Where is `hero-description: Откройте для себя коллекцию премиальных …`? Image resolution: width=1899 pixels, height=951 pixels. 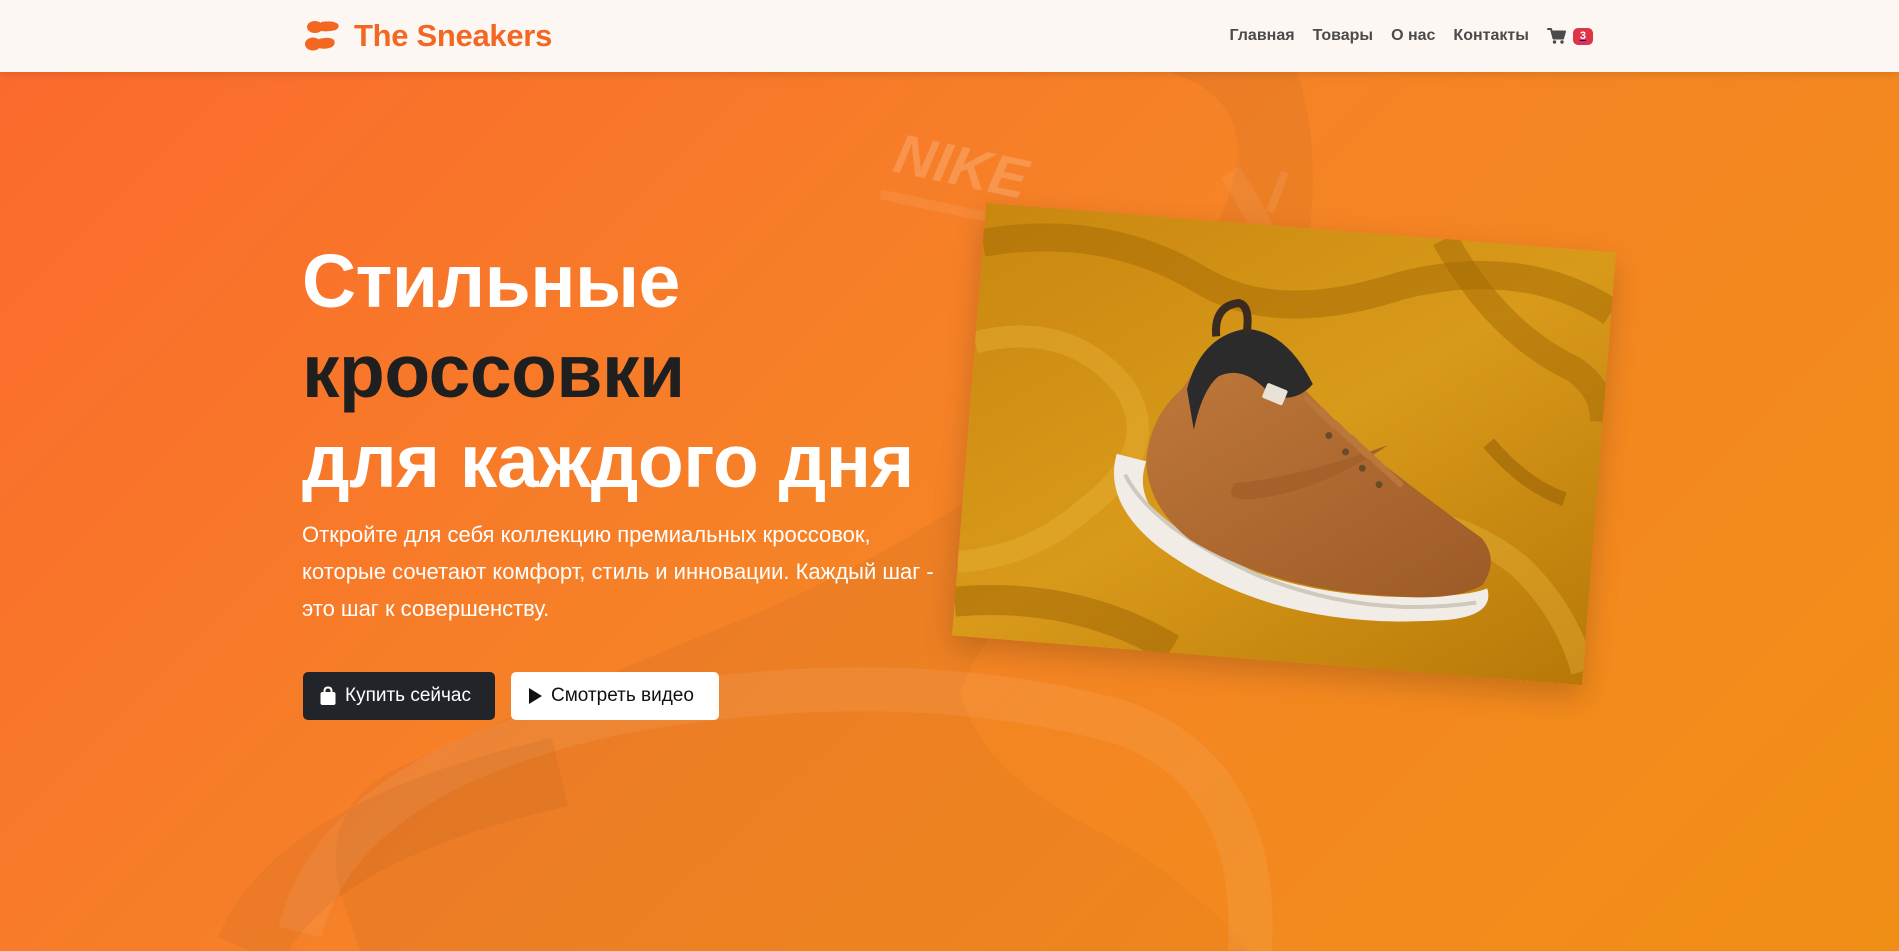
hero-description: Откройте для себя коллекцию премиальных … is located at coordinates (618, 571).